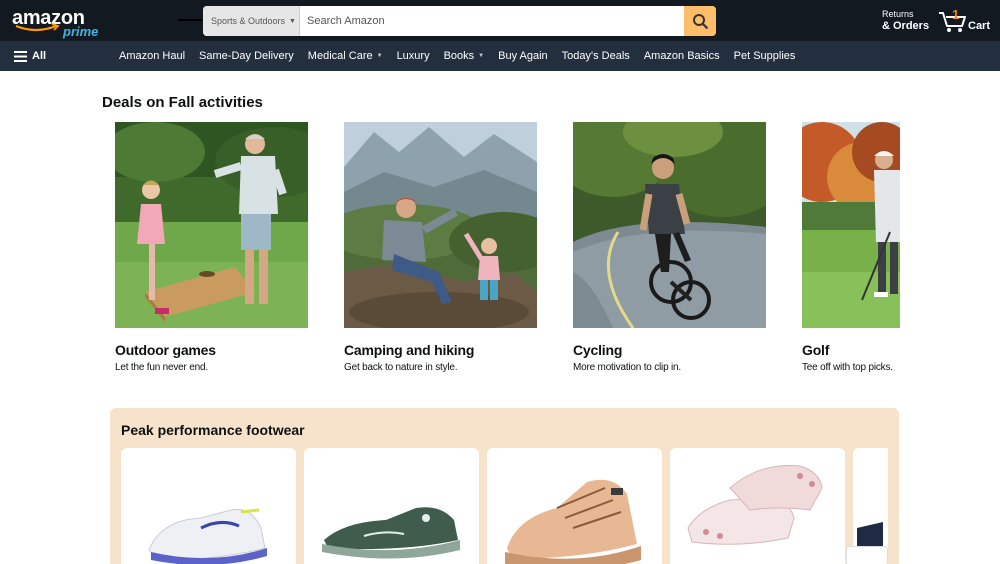  I want to click on nav-item-label: Buy Again, so click(523, 56).